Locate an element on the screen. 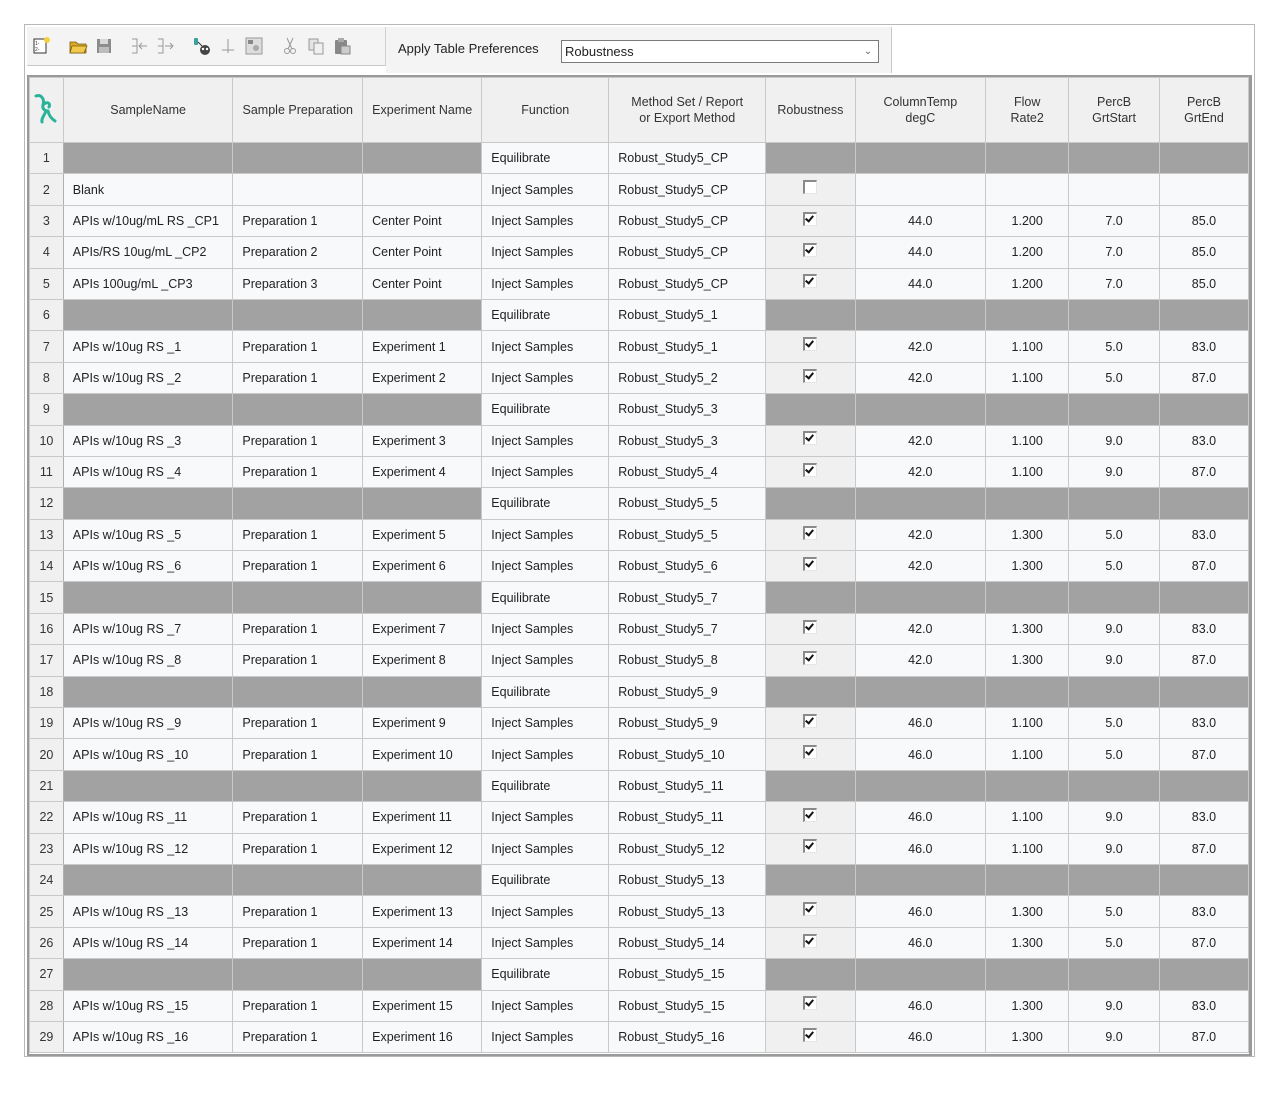  row-number: 10 is located at coordinates (46, 440).